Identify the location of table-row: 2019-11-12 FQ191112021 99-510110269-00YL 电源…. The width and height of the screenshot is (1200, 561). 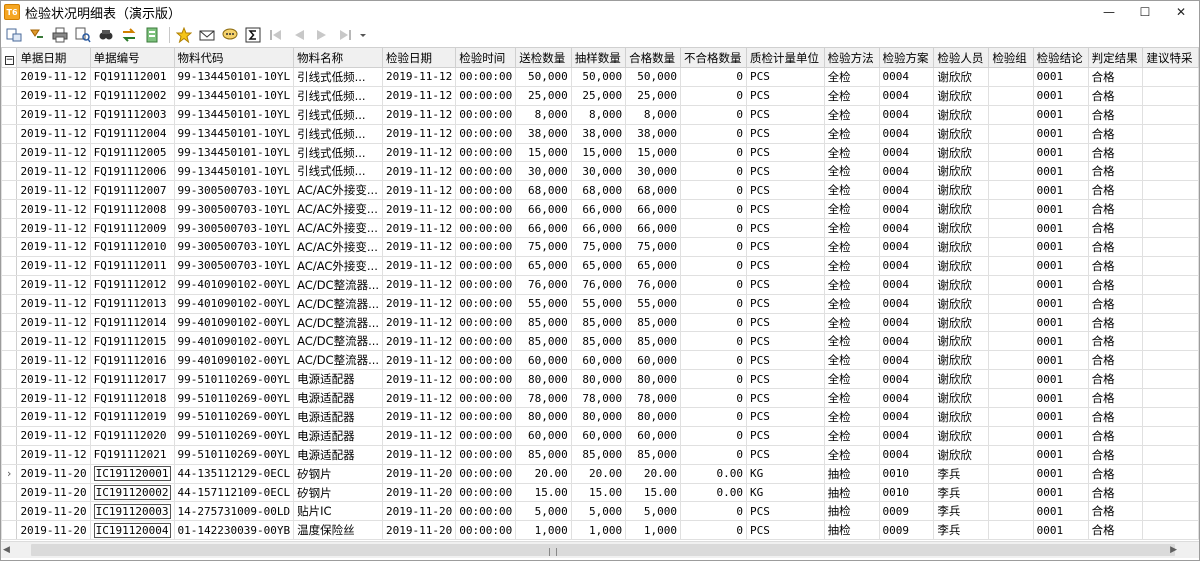
(600, 454).